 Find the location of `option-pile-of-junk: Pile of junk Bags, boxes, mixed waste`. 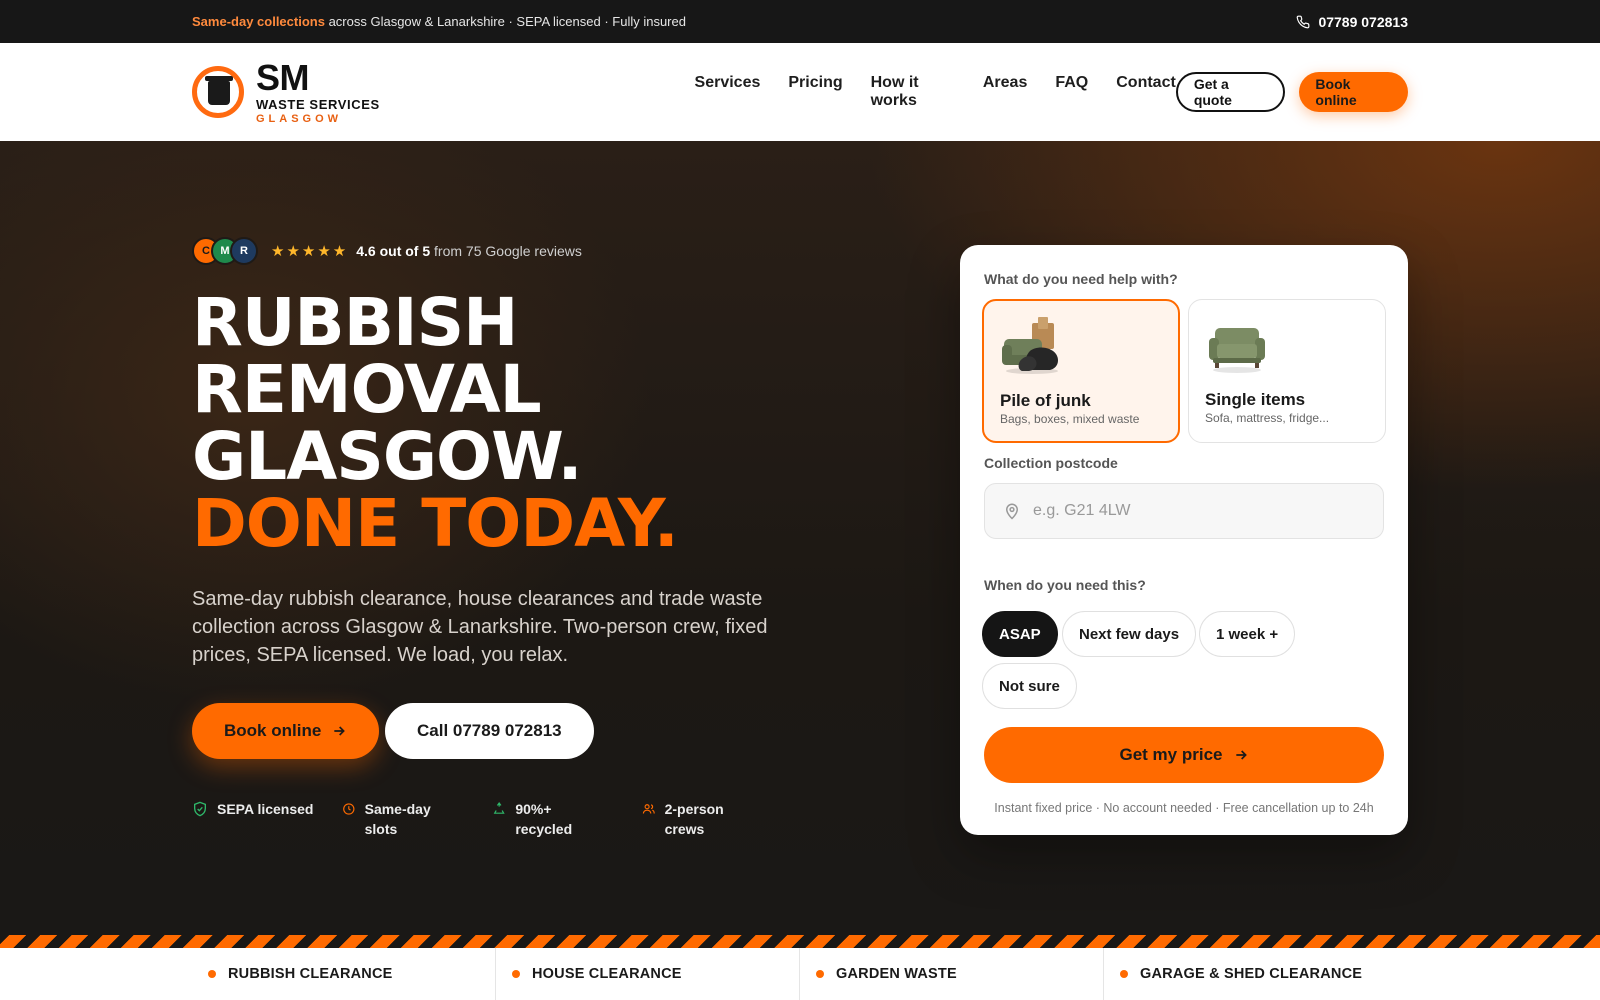

option-pile-of-junk: Pile of junk Bags, boxes, mixed waste is located at coordinates (1081, 371).